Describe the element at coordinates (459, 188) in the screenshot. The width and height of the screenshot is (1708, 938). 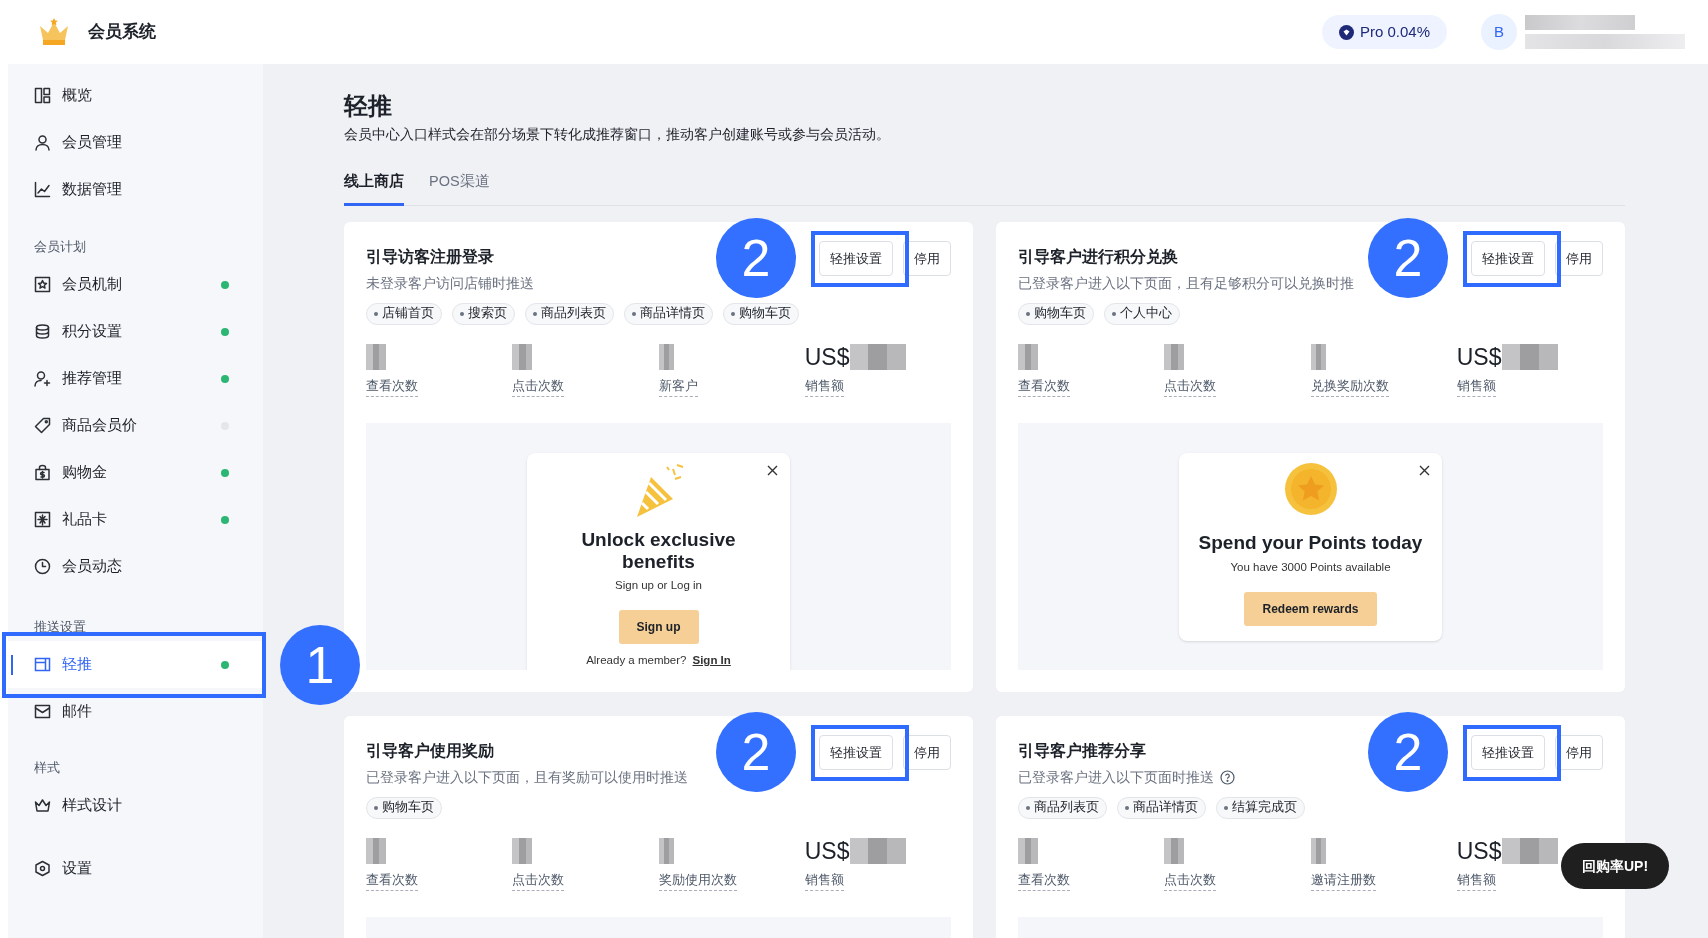
I see `tab: POS渠道` at that location.